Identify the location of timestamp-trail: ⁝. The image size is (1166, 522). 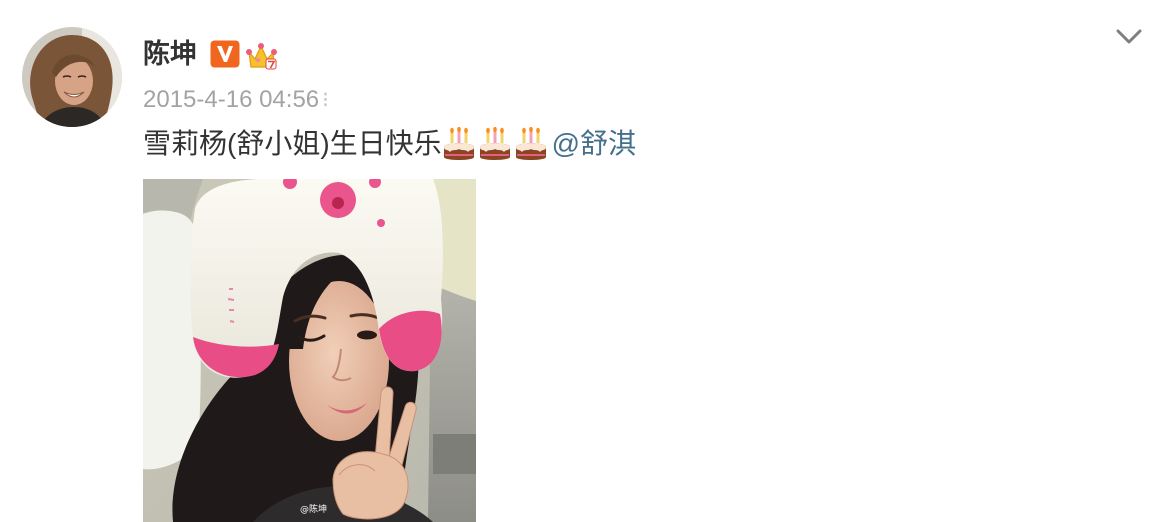
(325, 99).